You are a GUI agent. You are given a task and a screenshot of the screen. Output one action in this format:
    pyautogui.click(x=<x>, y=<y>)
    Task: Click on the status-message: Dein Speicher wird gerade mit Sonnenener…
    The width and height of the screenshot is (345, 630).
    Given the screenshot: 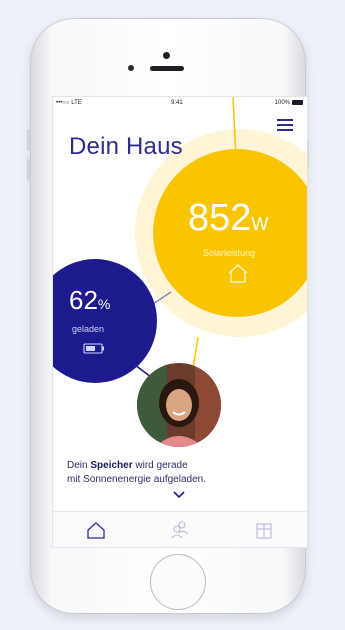 What is the action you would take?
    pyautogui.click(x=182, y=473)
    